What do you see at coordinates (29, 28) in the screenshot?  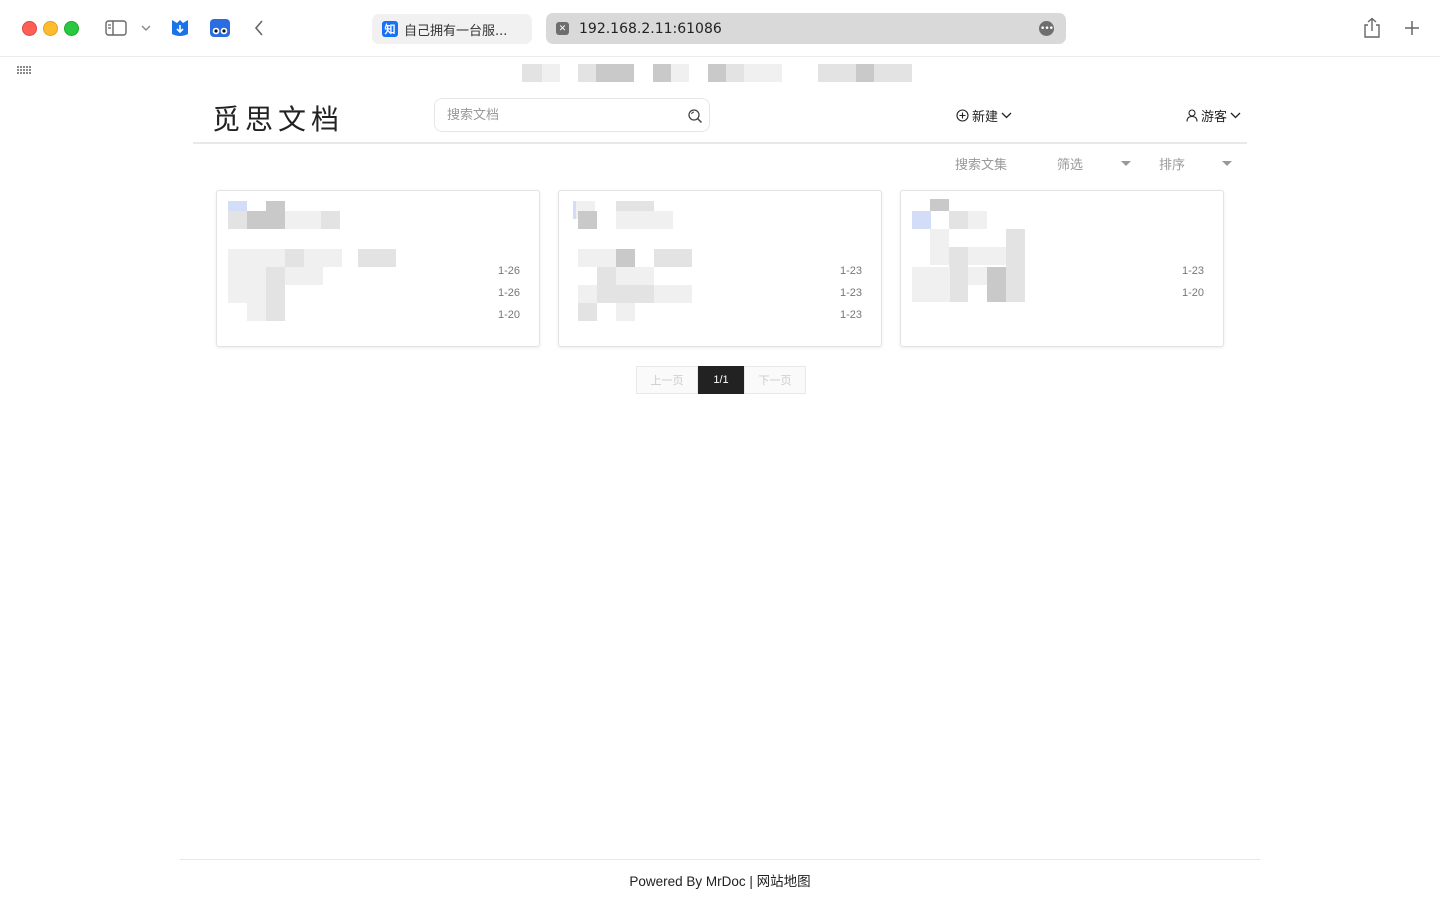 I see `close-window-button` at bounding box center [29, 28].